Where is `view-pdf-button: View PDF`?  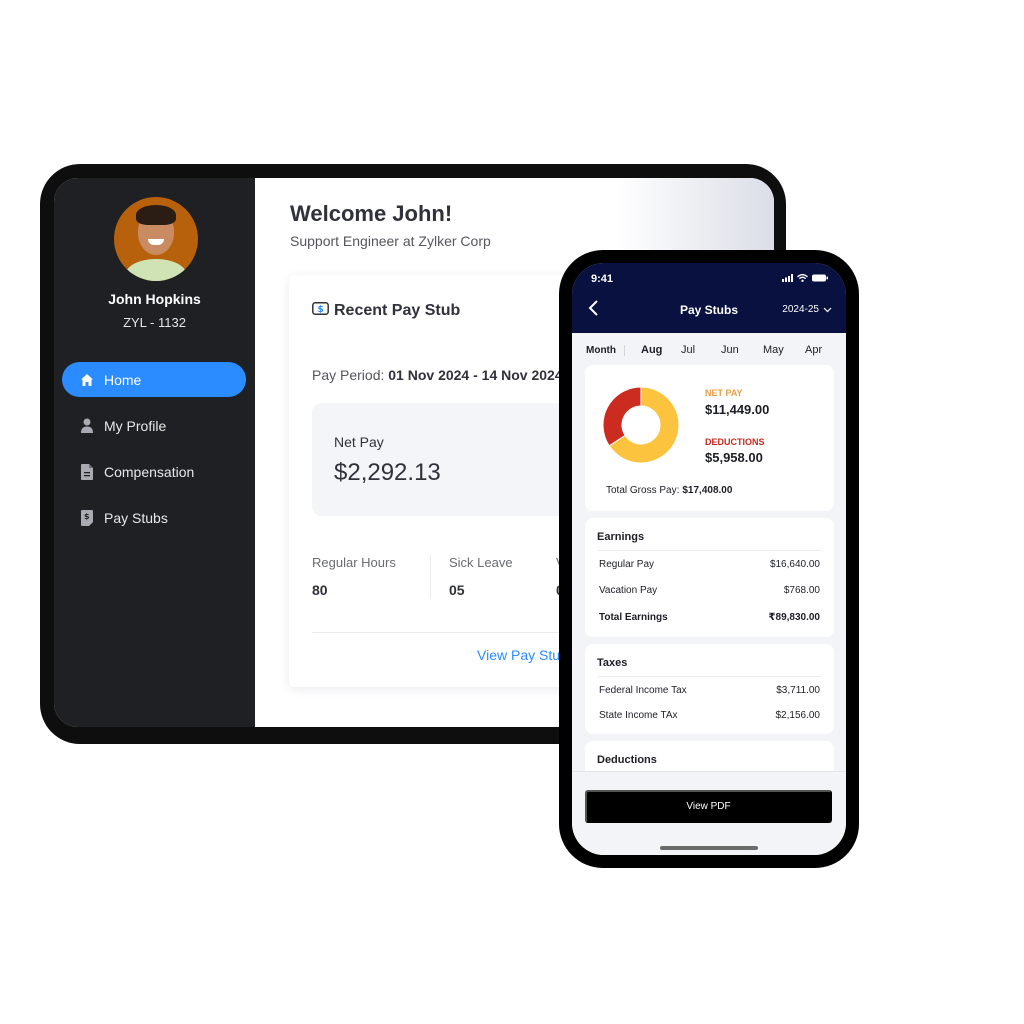 view-pdf-button: View PDF is located at coordinates (708, 806).